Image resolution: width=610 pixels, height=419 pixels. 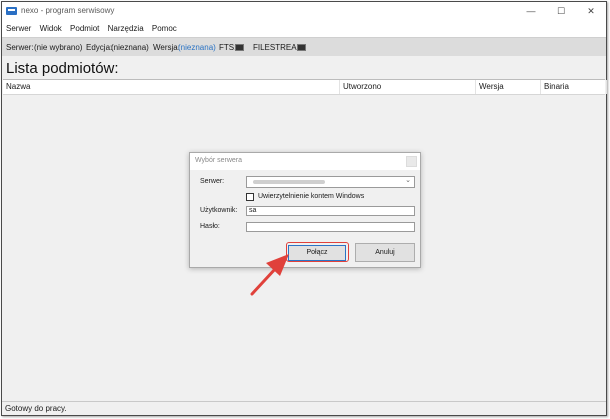 What do you see at coordinates (591, 11) in the screenshot?
I see `close-button: ✕` at bounding box center [591, 11].